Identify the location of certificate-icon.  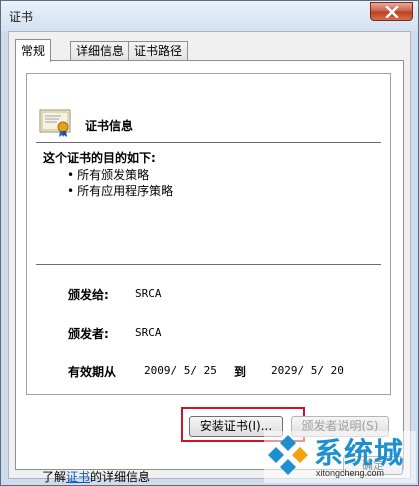
(55, 123).